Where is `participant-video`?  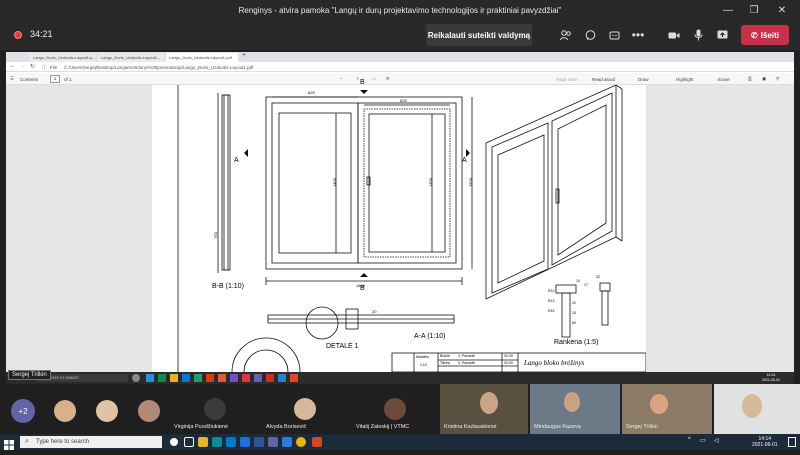
participant-video is located at coordinates (489, 403).